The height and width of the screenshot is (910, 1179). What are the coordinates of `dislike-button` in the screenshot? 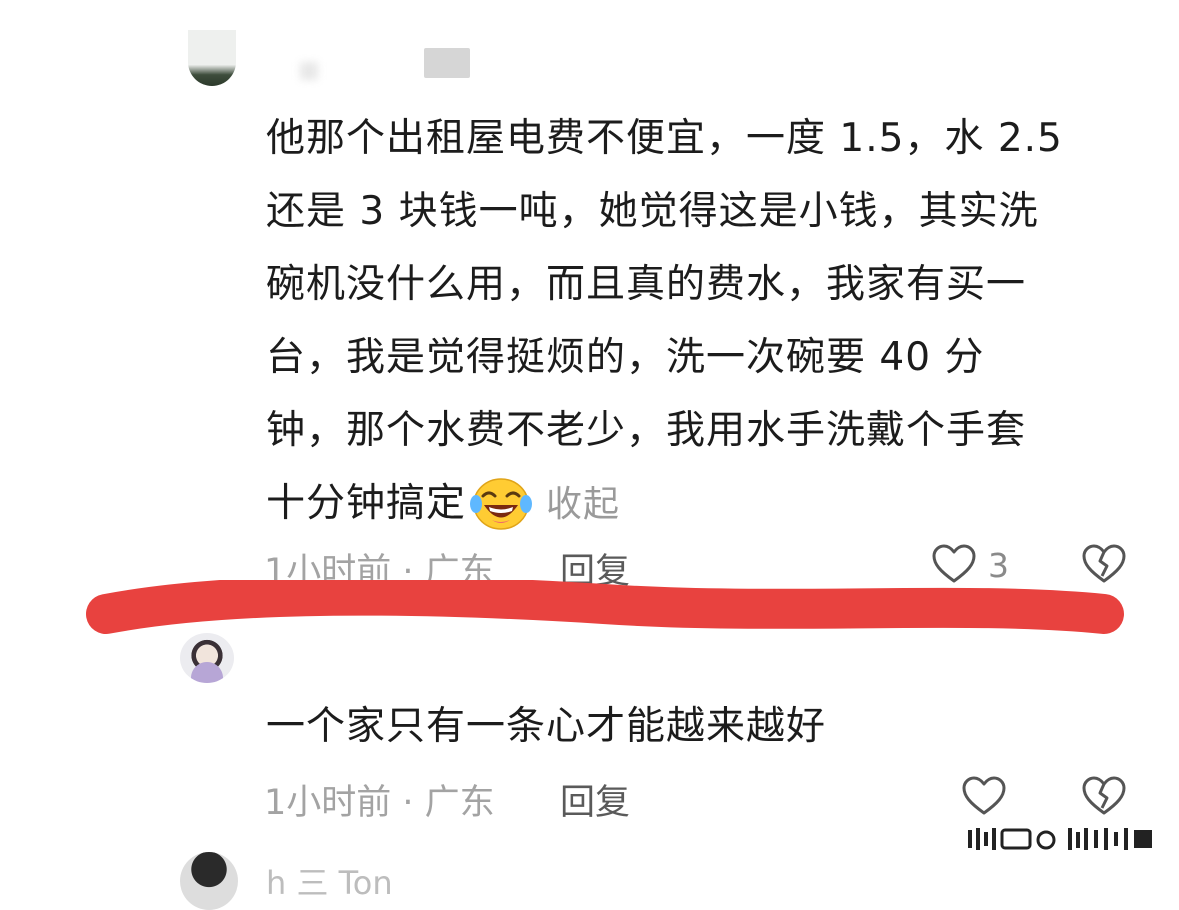 It's located at (1104, 796).